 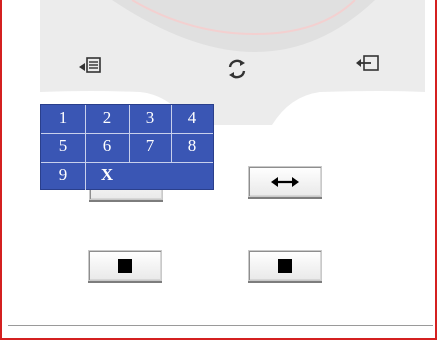 I want to click on refresh-button, so click(x=237, y=69).